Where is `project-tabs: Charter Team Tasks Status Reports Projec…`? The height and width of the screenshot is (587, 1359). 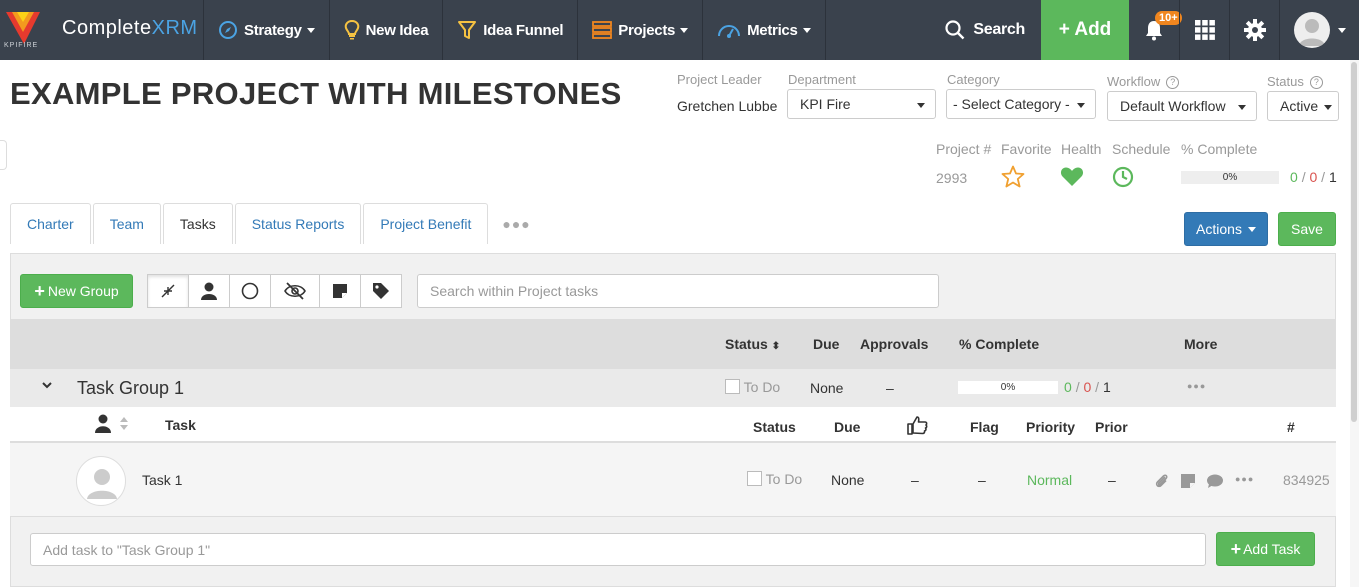 project-tabs: Charter Team Tasks Status Reports Projec… is located at coordinates (270, 223).